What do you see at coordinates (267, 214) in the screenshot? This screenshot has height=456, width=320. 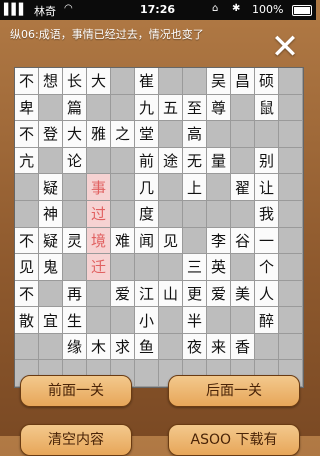 I see `board-cell: 我` at bounding box center [267, 214].